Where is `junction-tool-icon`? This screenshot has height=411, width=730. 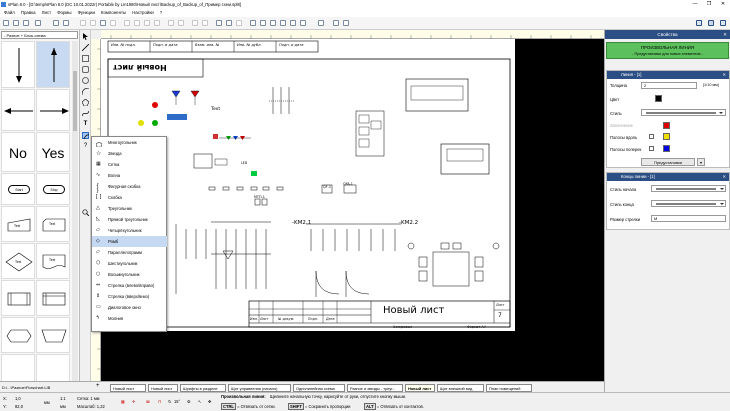
junction-tool-icon is located at coordinates (85, 201).